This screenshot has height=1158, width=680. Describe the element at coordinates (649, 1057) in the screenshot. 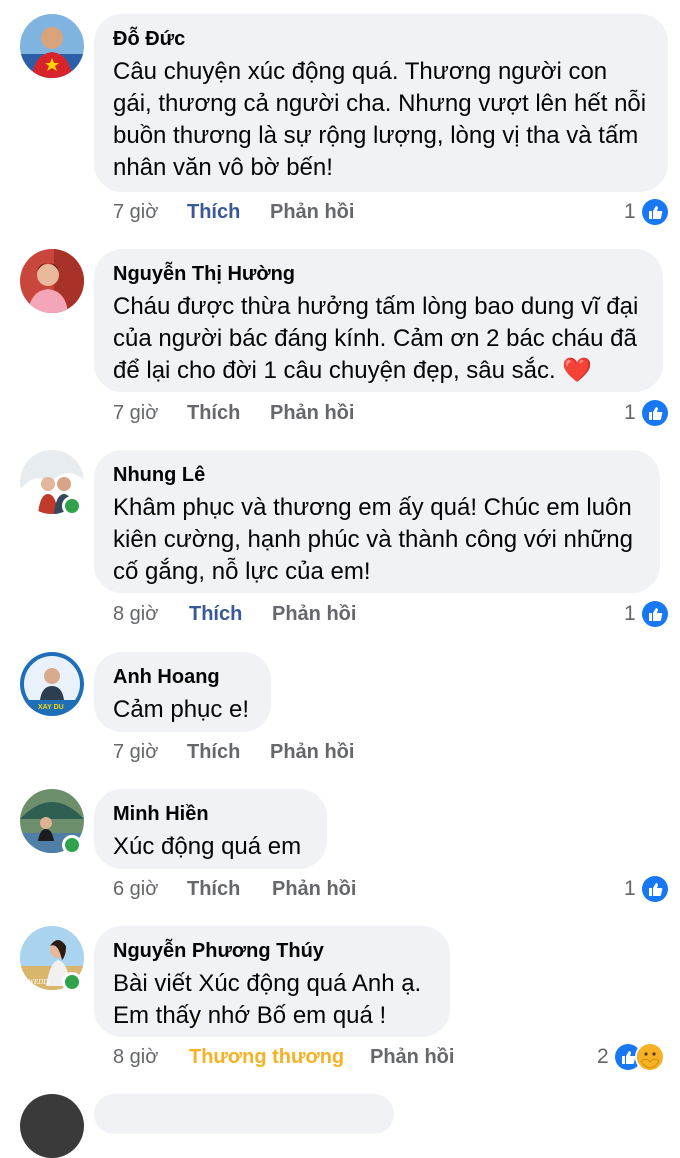

I see `care-reaction-icon` at that location.